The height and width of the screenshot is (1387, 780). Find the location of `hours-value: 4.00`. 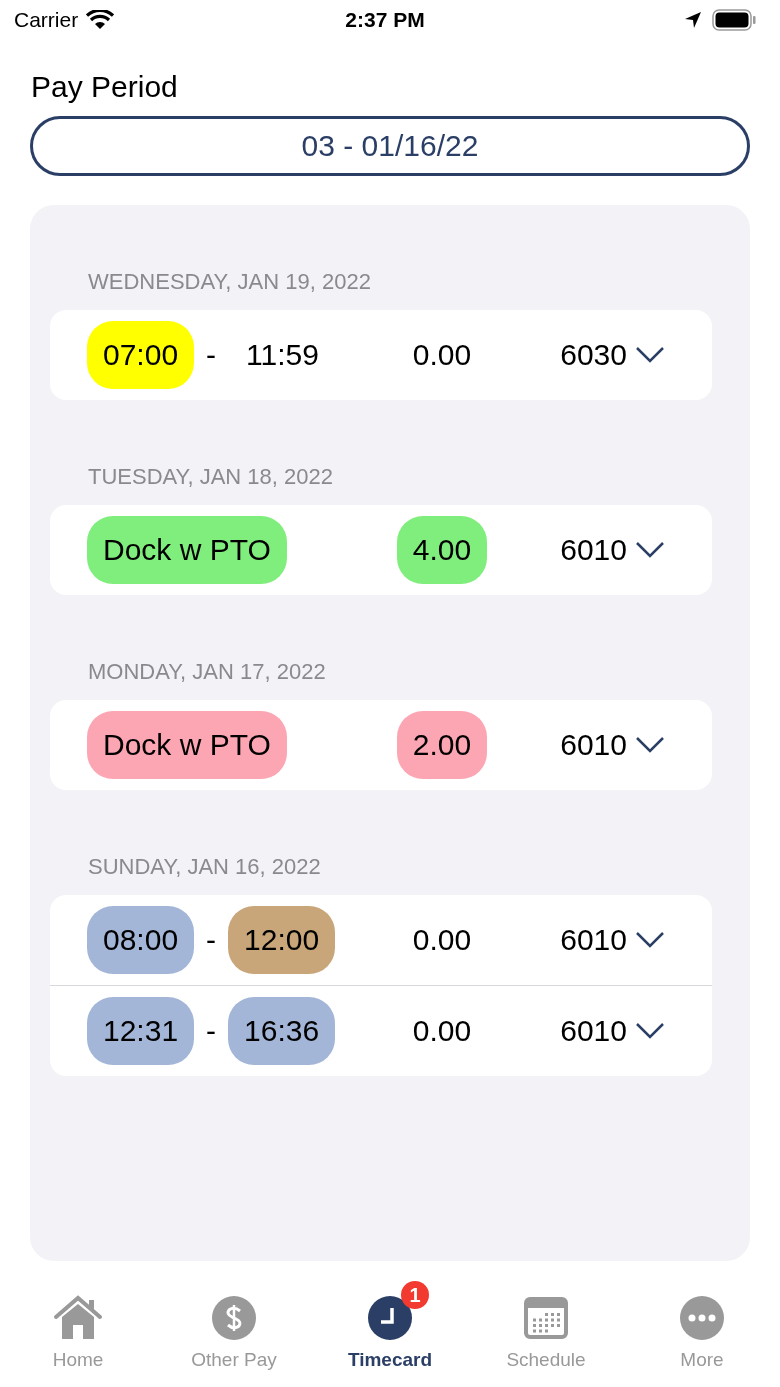

hours-value: 4.00 is located at coordinates (442, 550).